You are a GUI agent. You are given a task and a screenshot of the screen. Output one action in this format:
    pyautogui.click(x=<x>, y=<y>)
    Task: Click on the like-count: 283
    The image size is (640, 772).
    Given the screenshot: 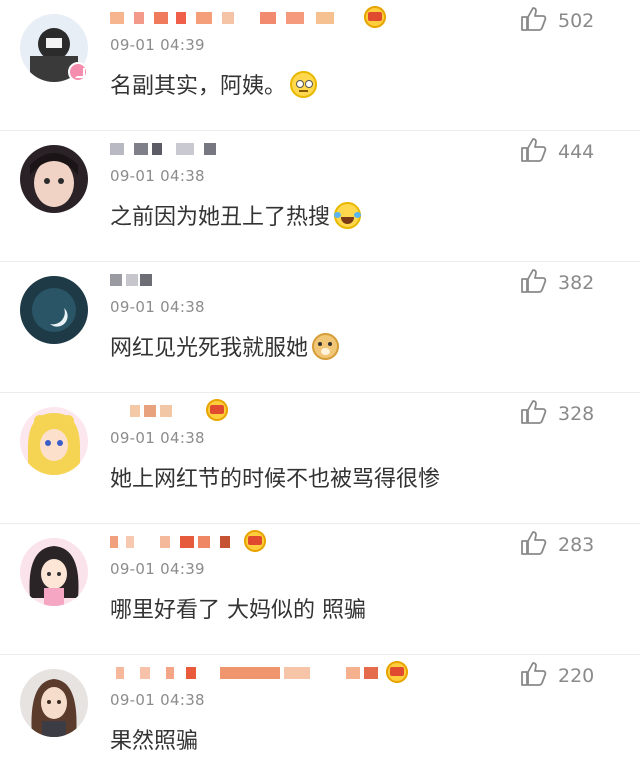 What is the action you would take?
    pyautogui.click(x=576, y=545)
    